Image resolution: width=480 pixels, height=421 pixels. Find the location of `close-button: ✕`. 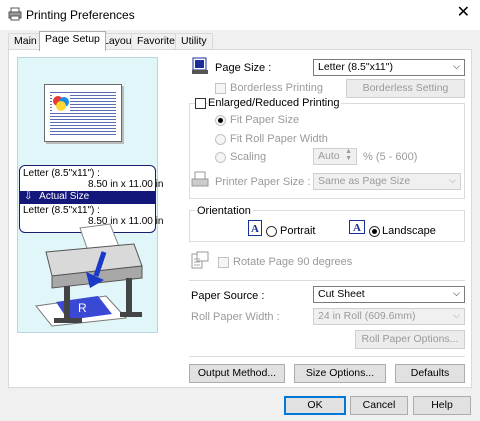

close-button: ✕ is located at coordinates (463, 13).